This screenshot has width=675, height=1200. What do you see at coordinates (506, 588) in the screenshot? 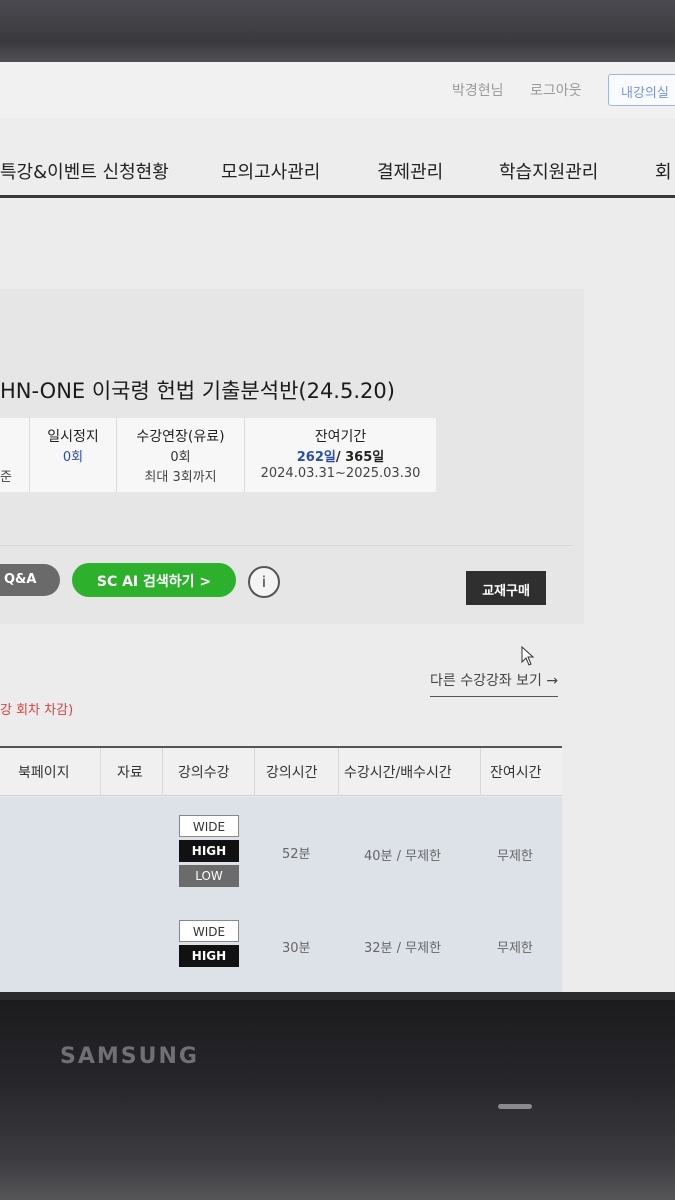
I see `buy-book-button: 교재구매` at bounding box center [506, 588].